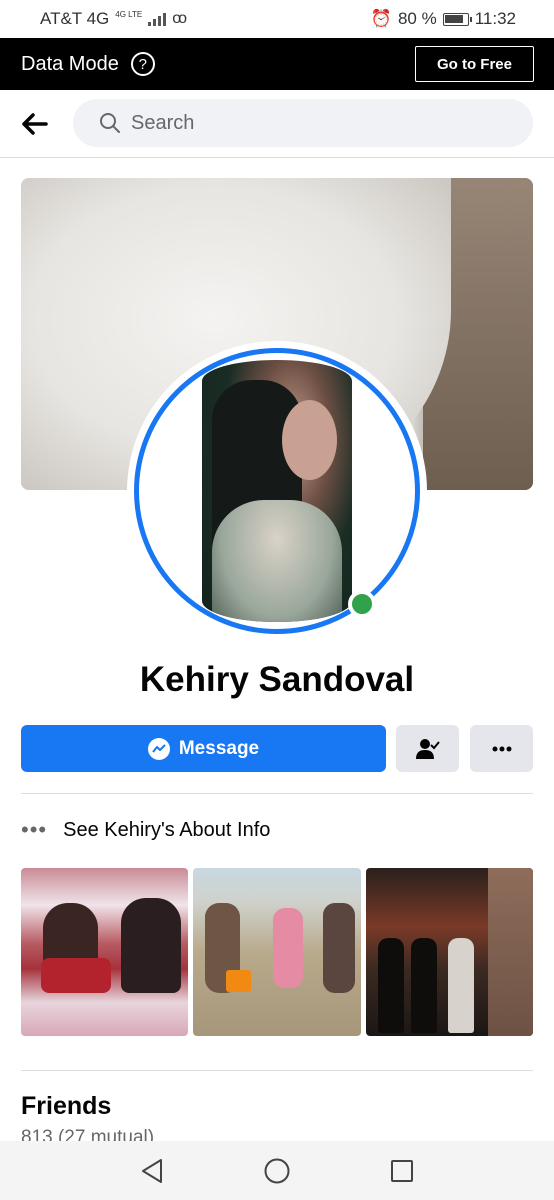 This screenshot has height=1200, width=554. What do you see at coordinates (75, 18) in the screenshot?
I see `carrier-label: AT&T 4G` at bounding box center [75, 18].